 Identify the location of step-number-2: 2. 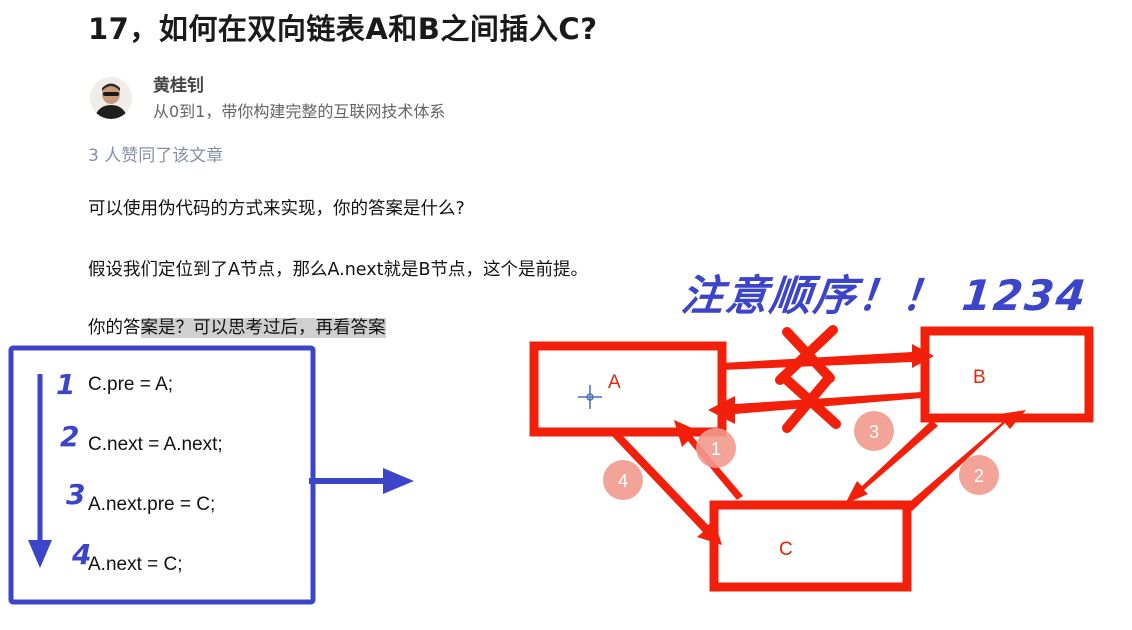
(70, 436).